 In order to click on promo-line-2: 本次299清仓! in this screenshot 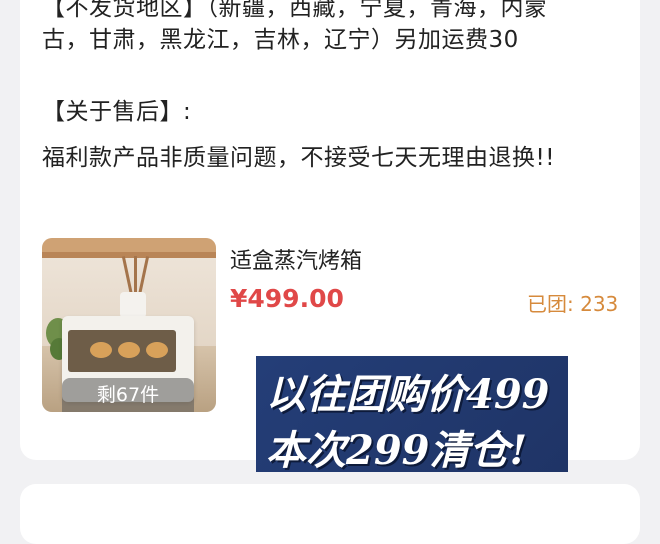, I will do `click(397, 449)`.